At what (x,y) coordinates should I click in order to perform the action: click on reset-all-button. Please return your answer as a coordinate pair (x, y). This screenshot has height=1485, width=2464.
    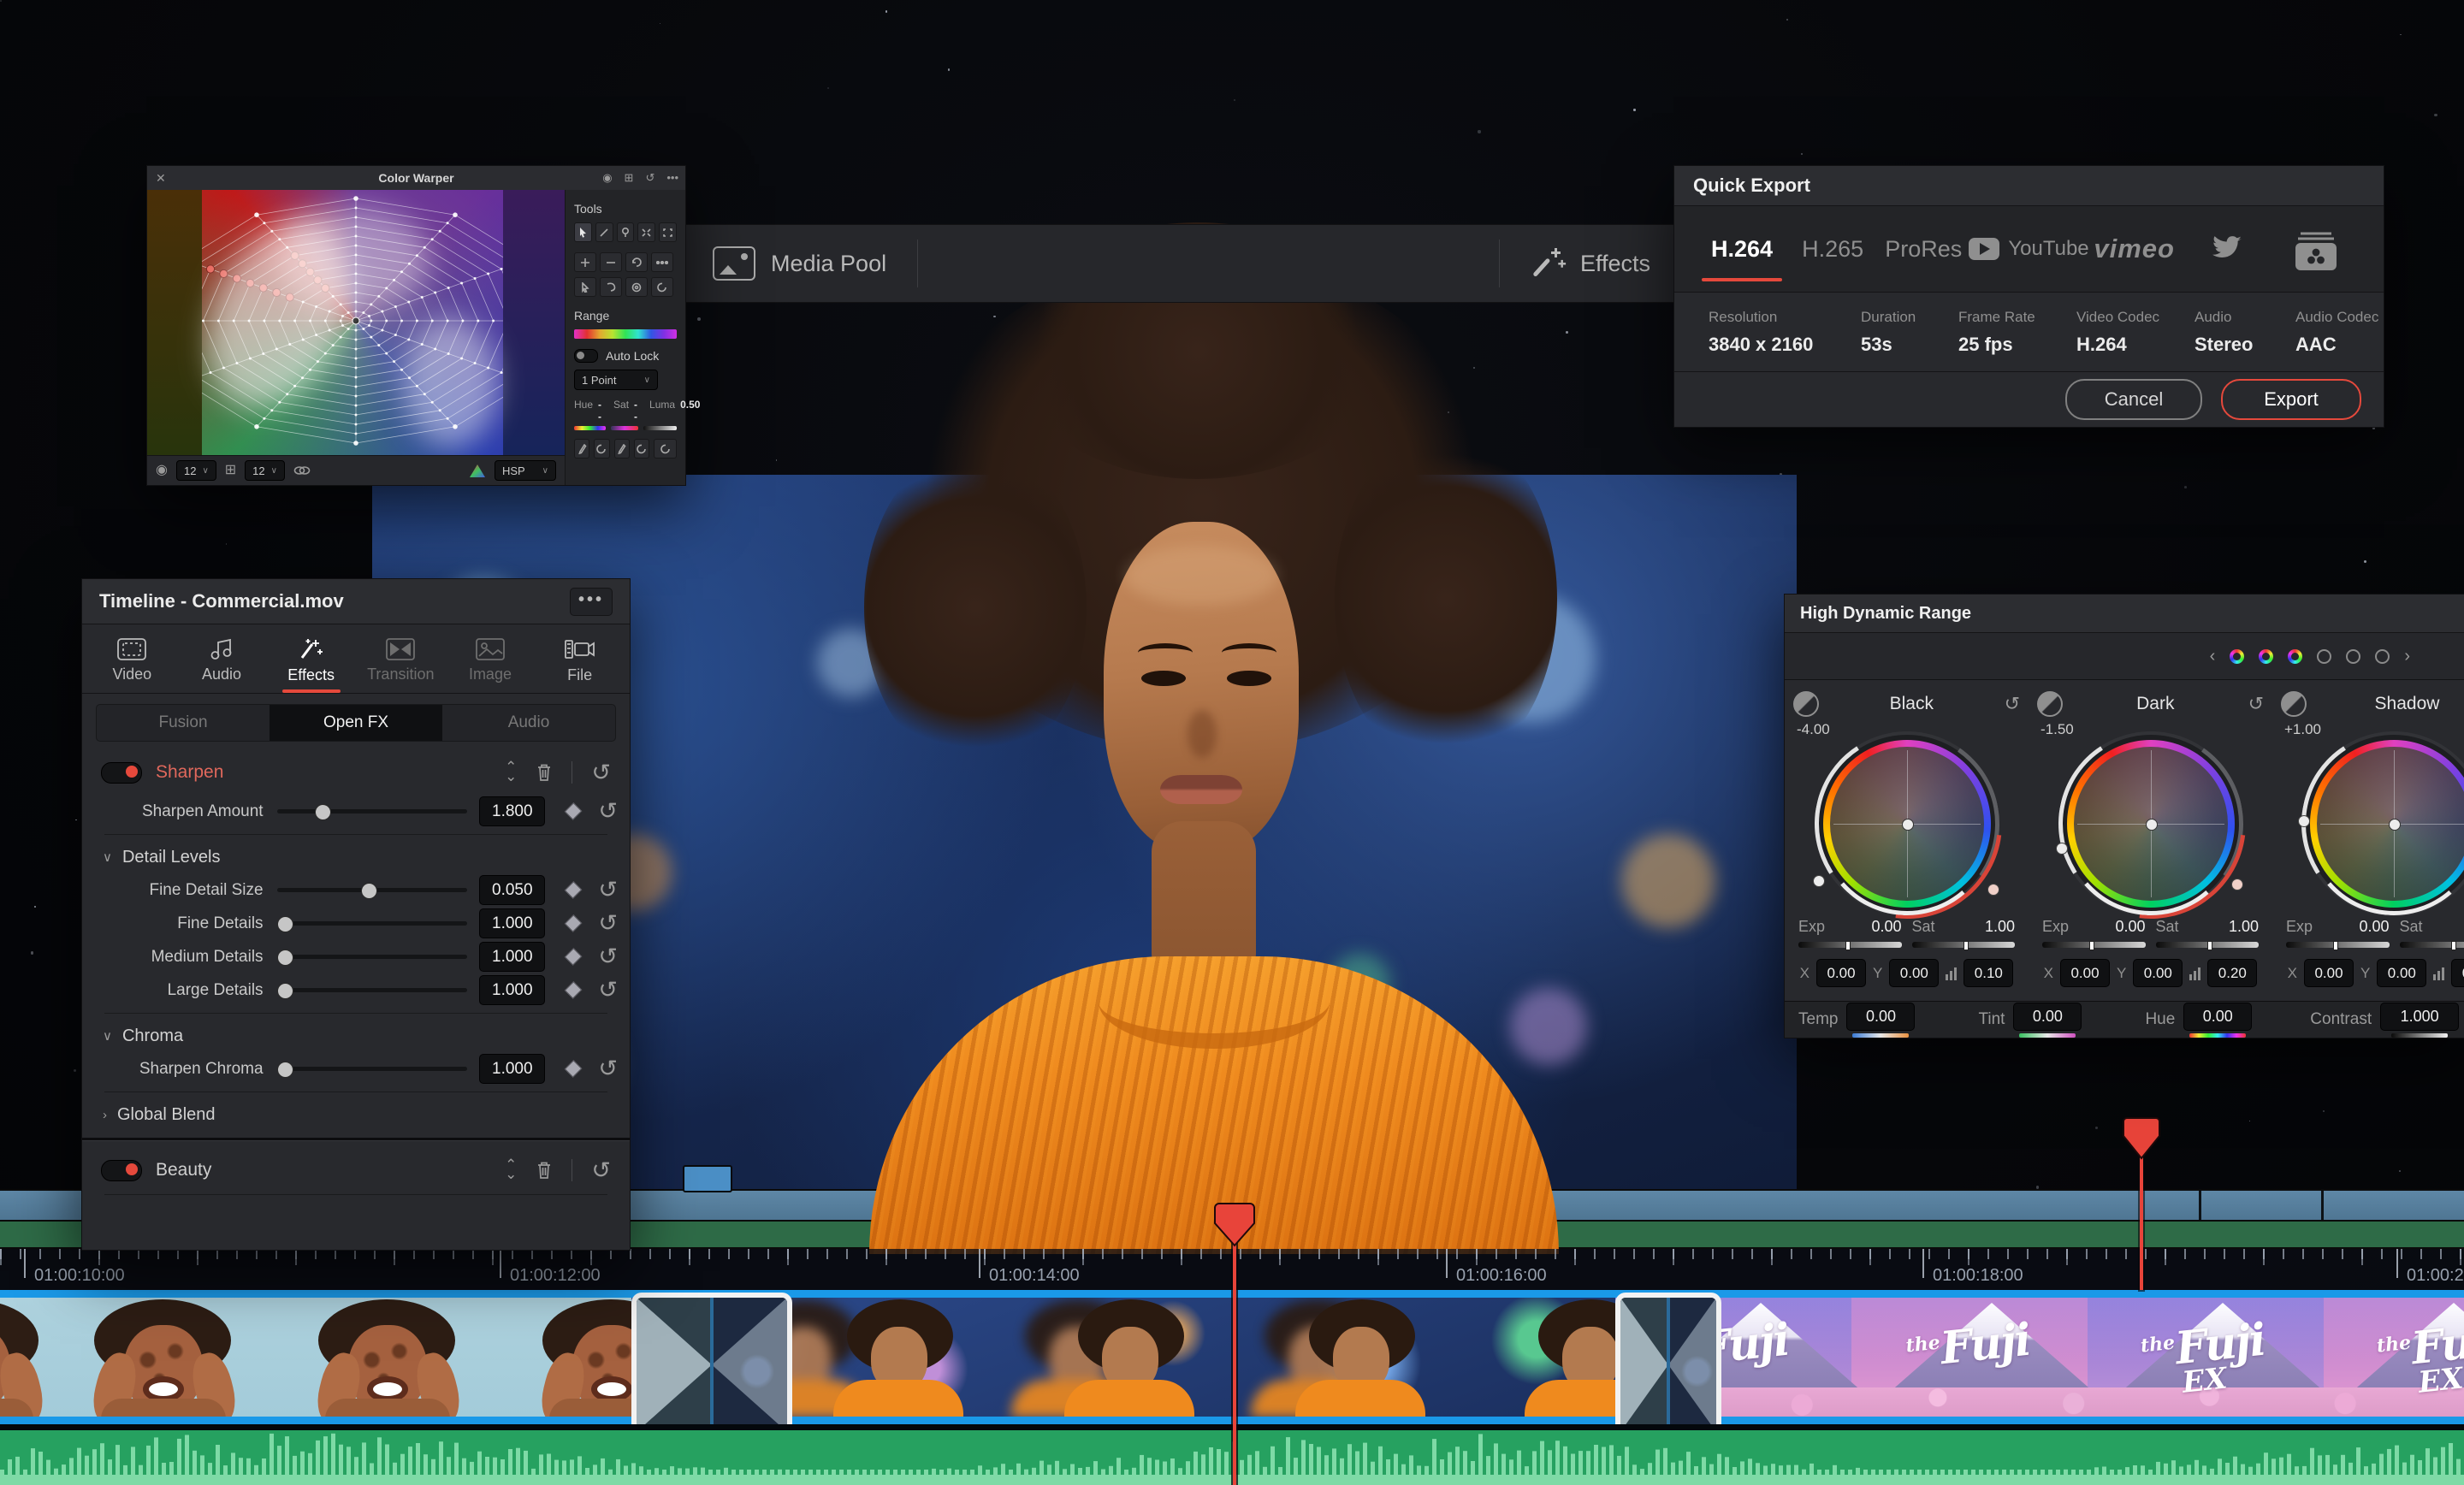
    Looking at the image, I should click on (665, 449).